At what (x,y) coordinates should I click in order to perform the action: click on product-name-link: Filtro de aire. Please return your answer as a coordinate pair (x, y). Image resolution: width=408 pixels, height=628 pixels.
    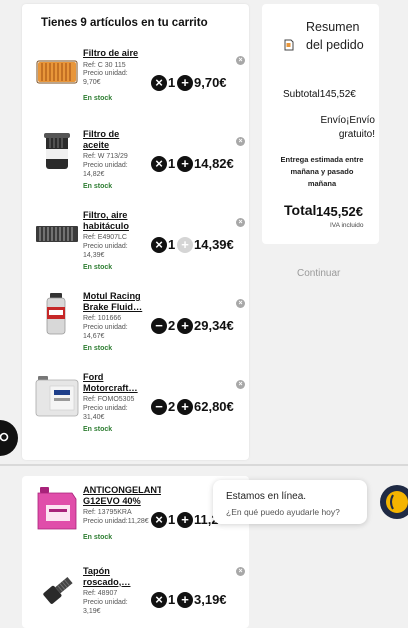
    Looking at the image, I should click on (115, 53).